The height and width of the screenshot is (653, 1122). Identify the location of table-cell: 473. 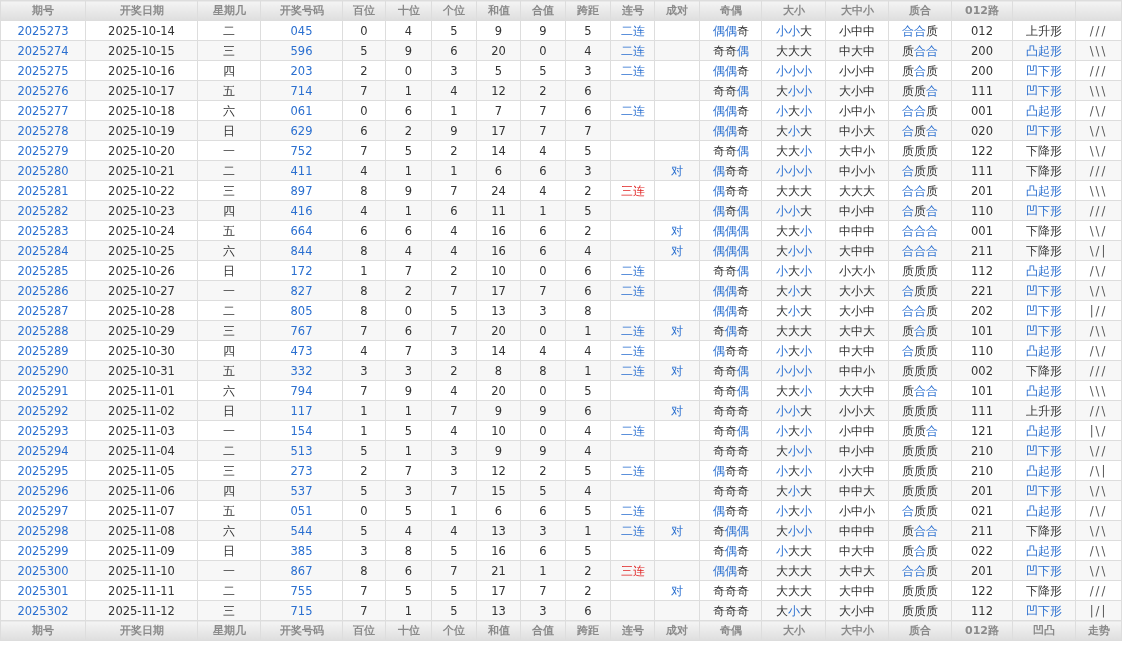
(301, 350).